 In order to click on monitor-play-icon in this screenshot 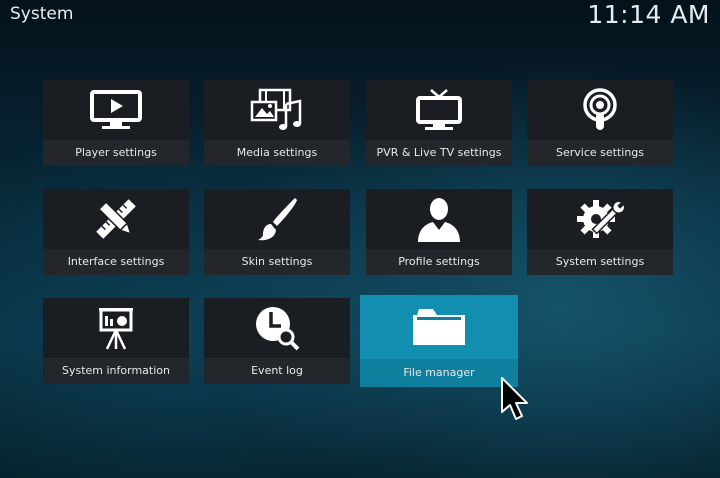, I will do `click(116, 110)`.